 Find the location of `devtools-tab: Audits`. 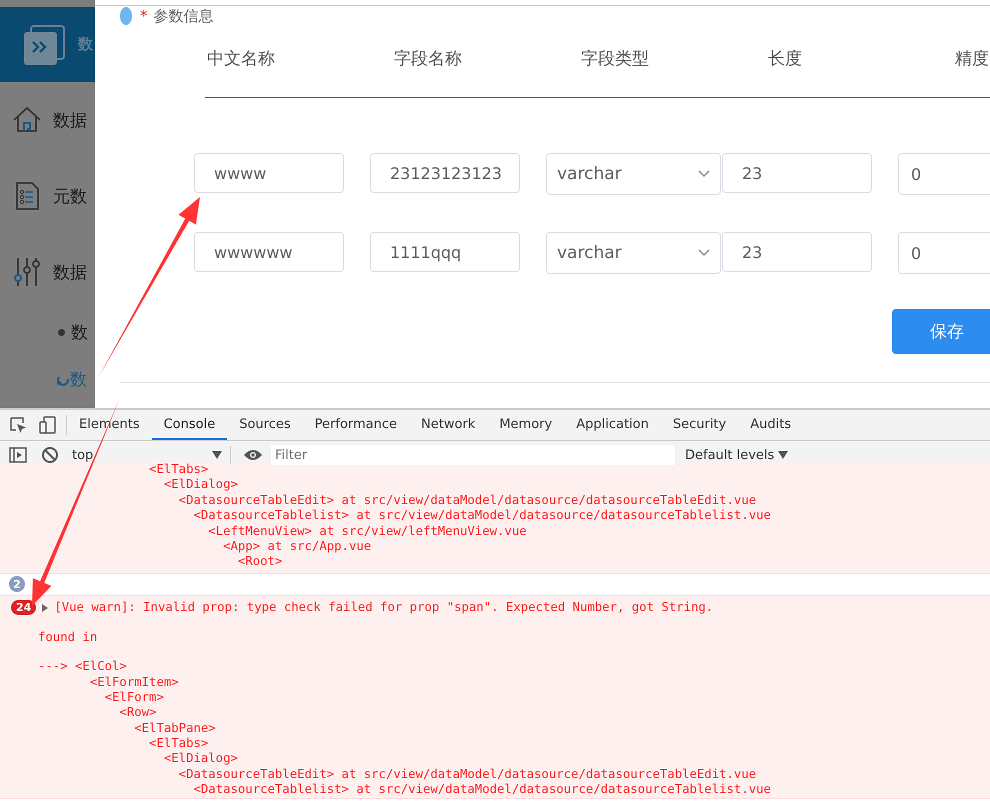

devtools-tab: Audits is located at coordinates (771, 425).